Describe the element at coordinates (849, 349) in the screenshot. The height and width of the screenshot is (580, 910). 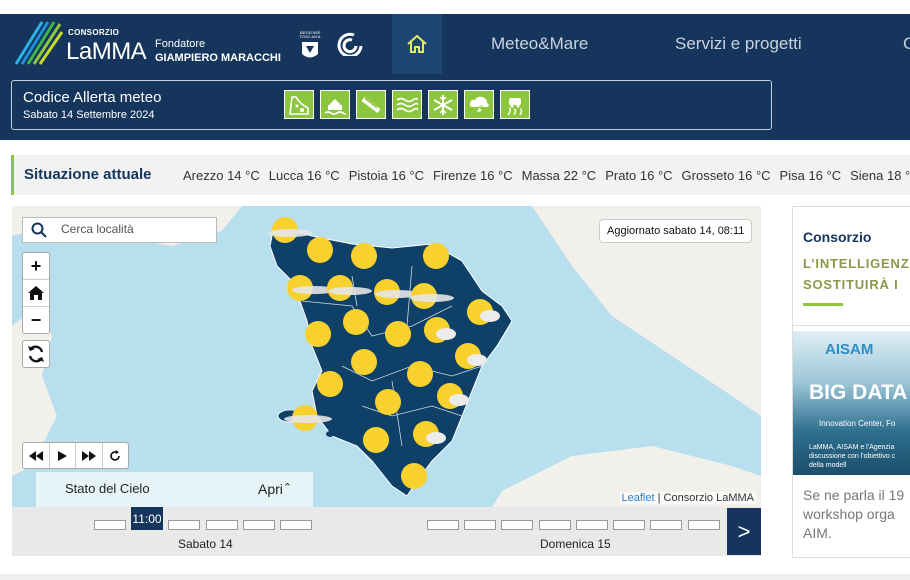
I see `aisam-logo: AISAM` at that location.